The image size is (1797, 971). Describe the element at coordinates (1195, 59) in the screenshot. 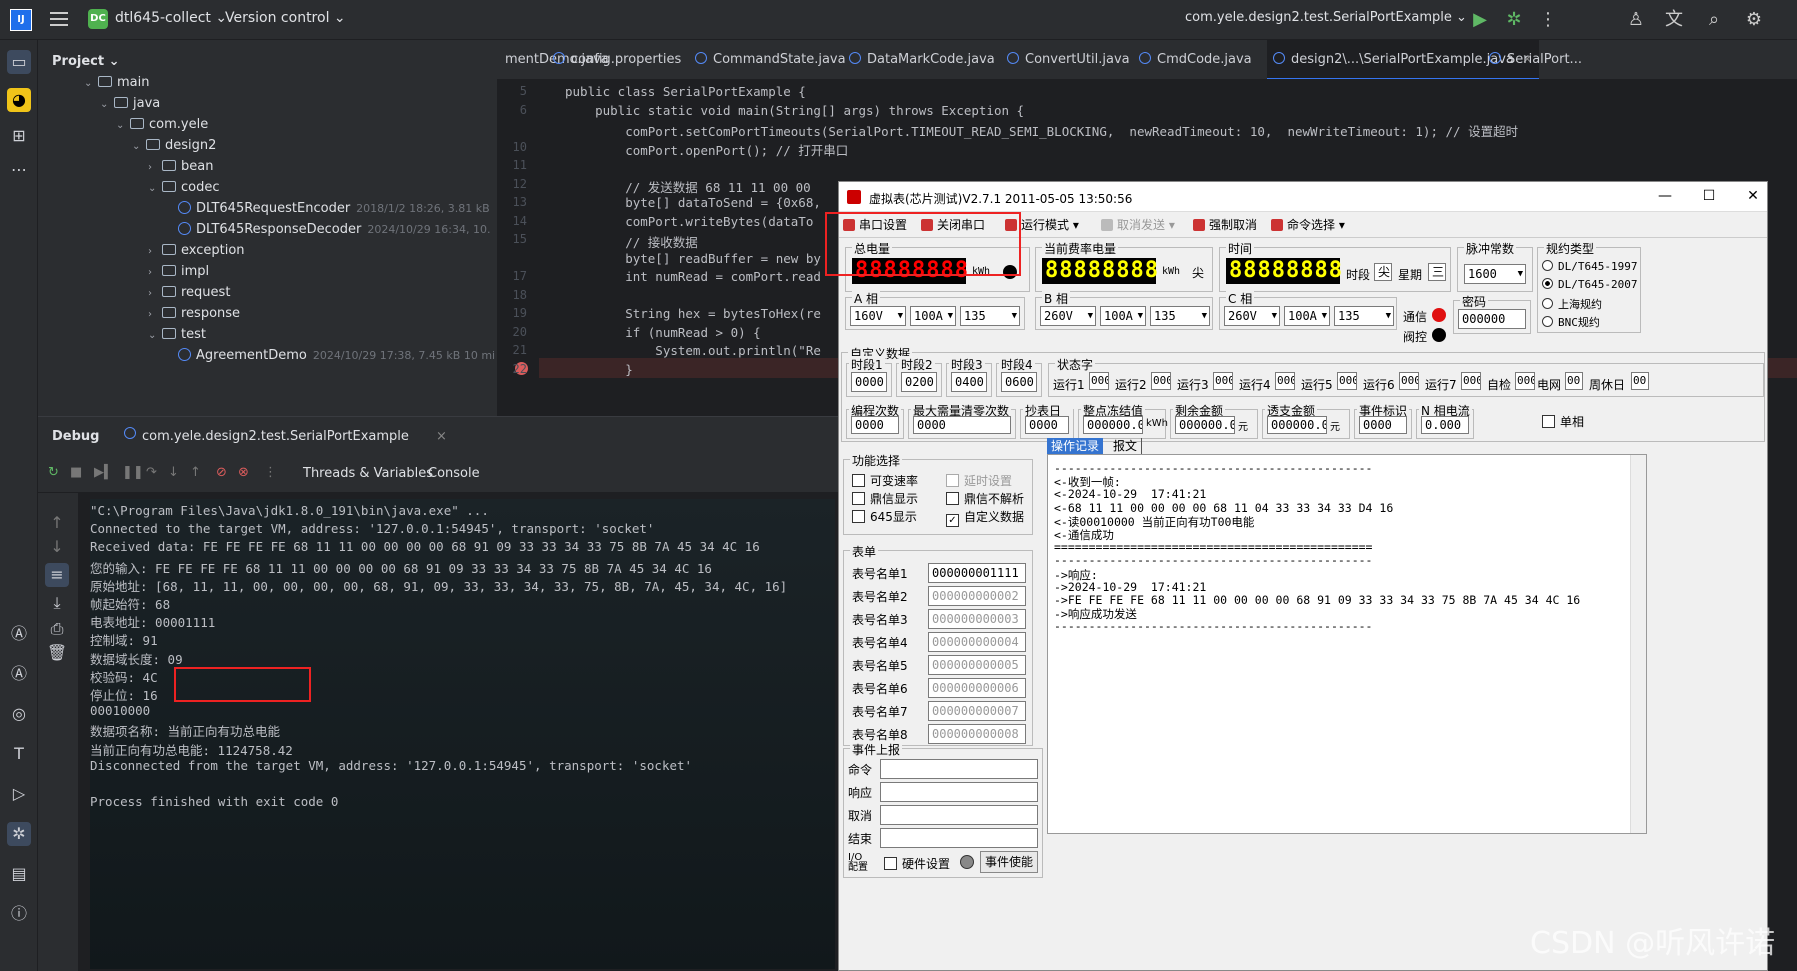

I see `editor-tab: CmdCode.java` at that location.